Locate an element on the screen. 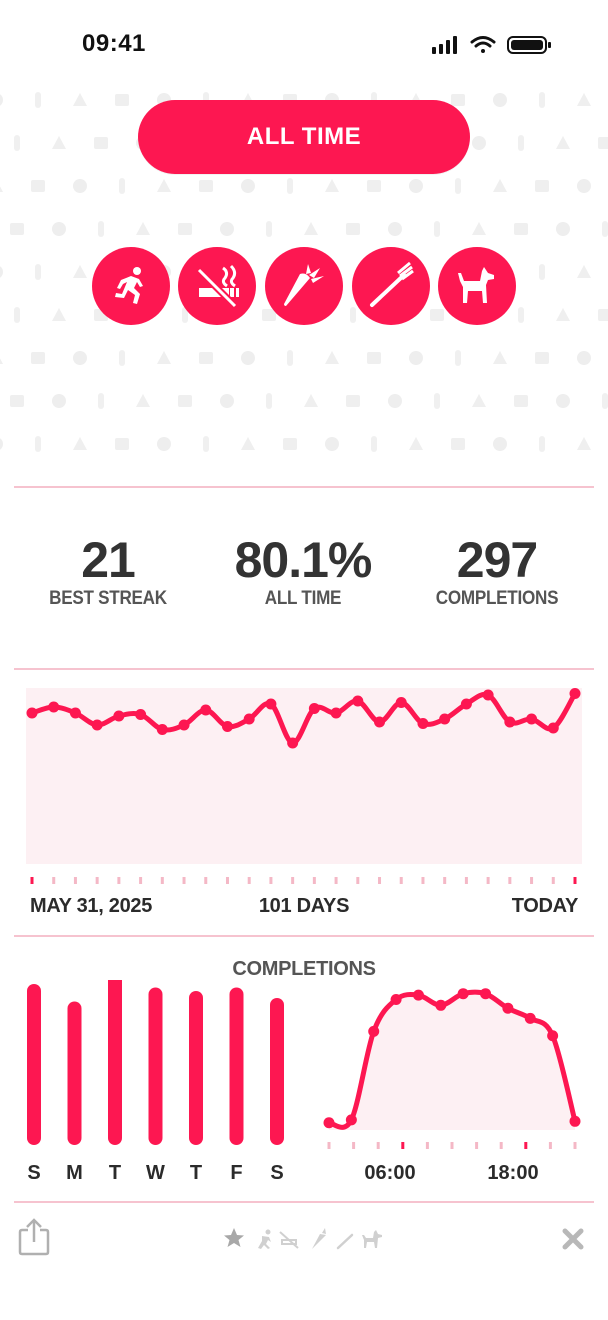 This screenshot has width=608, height=1320. dog-small-icon is located at coordinates (372, 1239).